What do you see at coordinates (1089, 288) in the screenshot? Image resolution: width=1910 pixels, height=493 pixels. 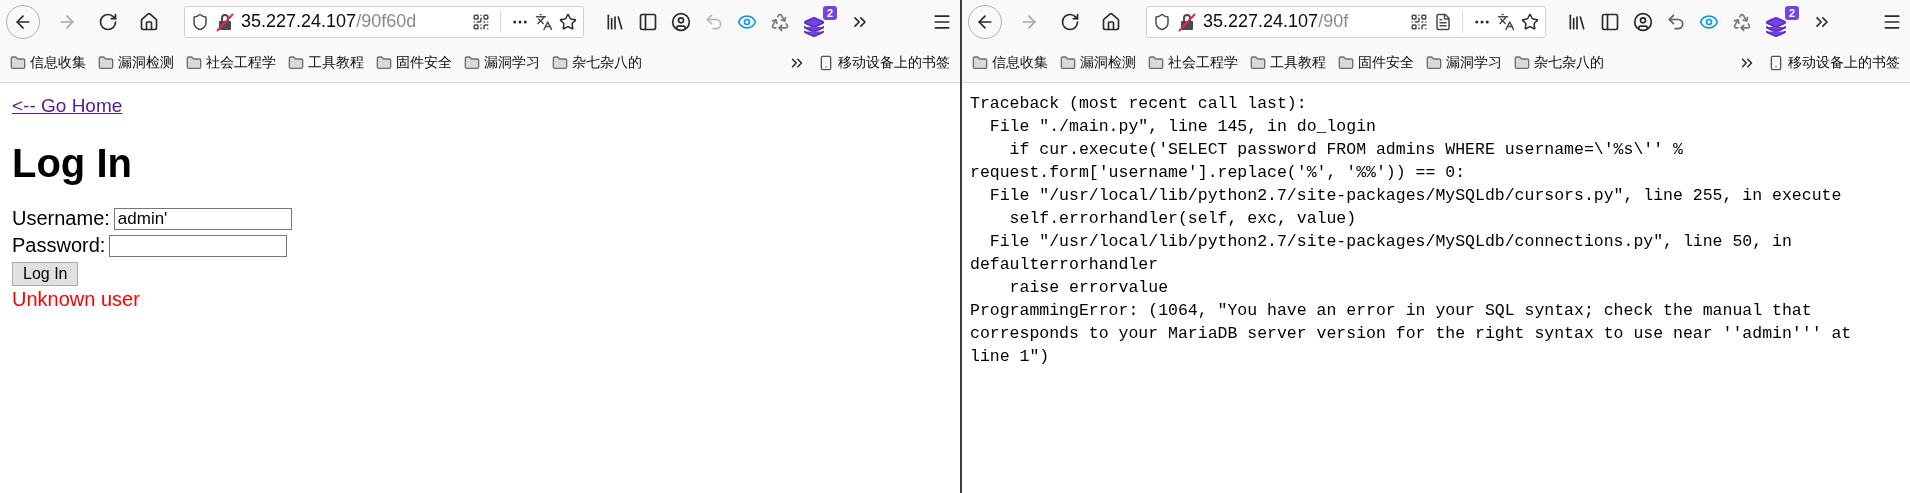 I see `traceback-line: raise errorvalue` at bounding box center [1089, 288].